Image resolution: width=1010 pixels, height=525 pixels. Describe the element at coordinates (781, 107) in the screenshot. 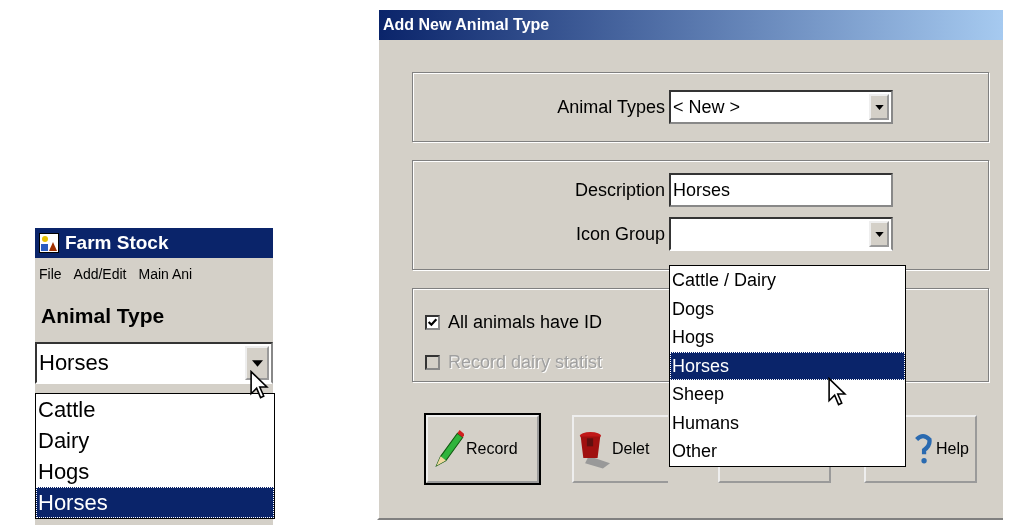

I see `animal-types-dropdown: < New >` at that location.